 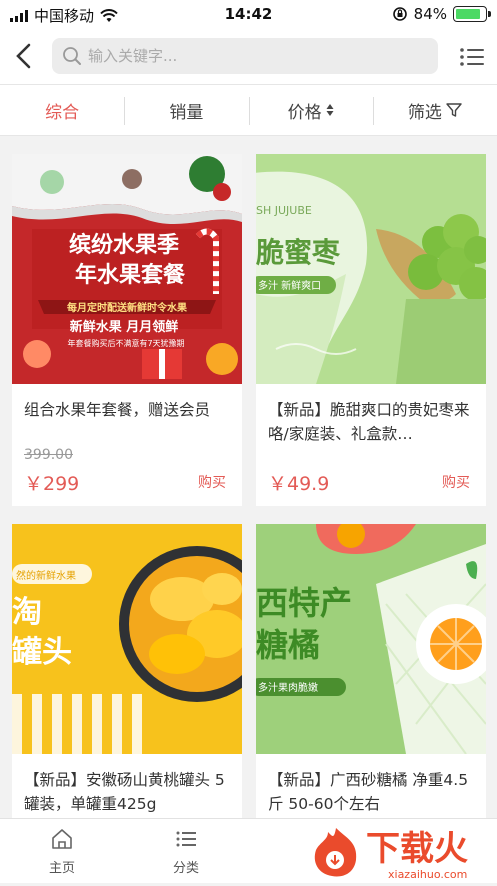 What do you see at coordinates (304, 603) in the screenshot?
I see `banner-line1: 西特产` at bounding box center [304, 603].